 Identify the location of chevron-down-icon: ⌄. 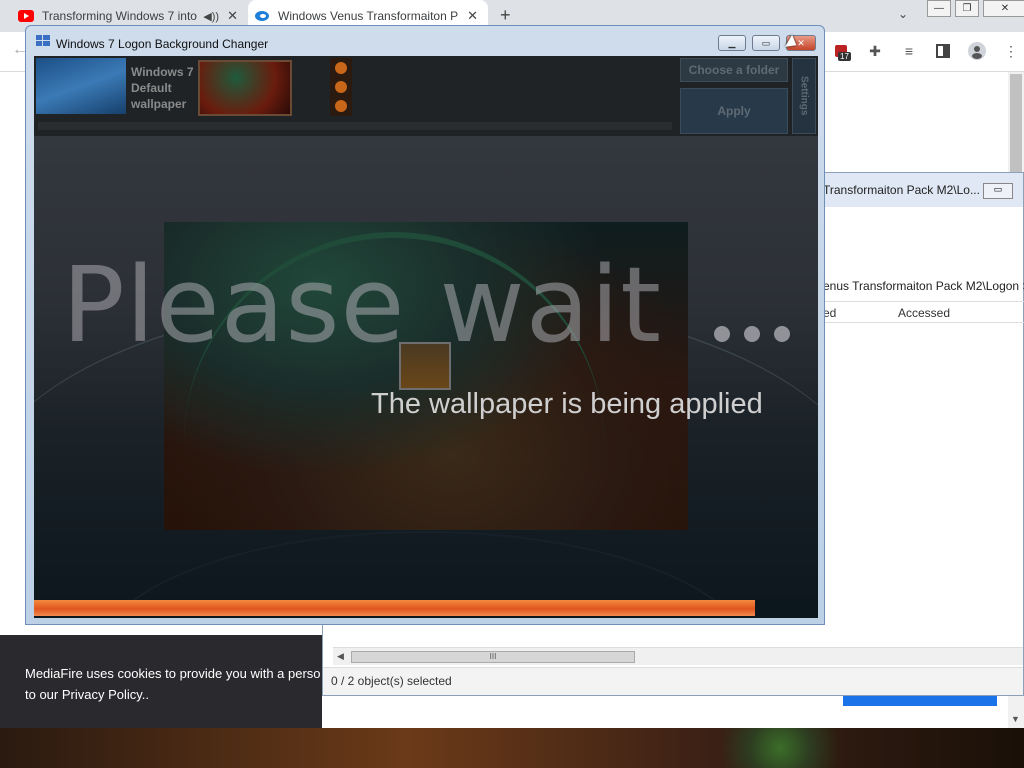
(903, 14).